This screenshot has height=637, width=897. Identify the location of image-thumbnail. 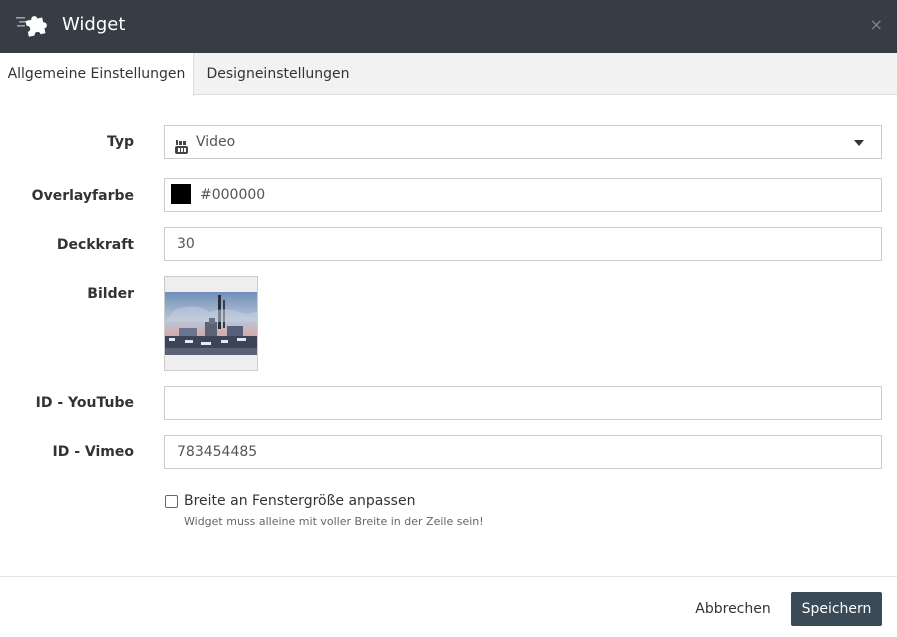
(211, 323).